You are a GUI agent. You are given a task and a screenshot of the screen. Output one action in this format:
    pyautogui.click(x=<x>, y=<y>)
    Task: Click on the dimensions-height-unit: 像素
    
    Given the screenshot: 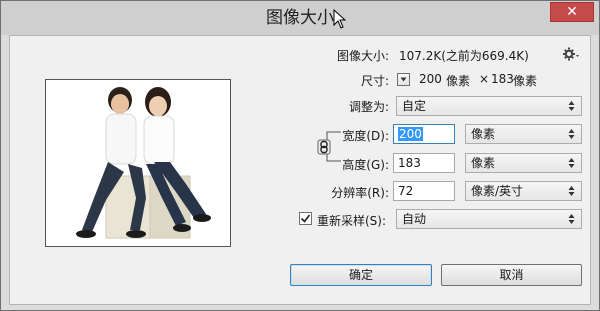 What is the action you would take?
    pyautogui.click(x=525, y=81)
    